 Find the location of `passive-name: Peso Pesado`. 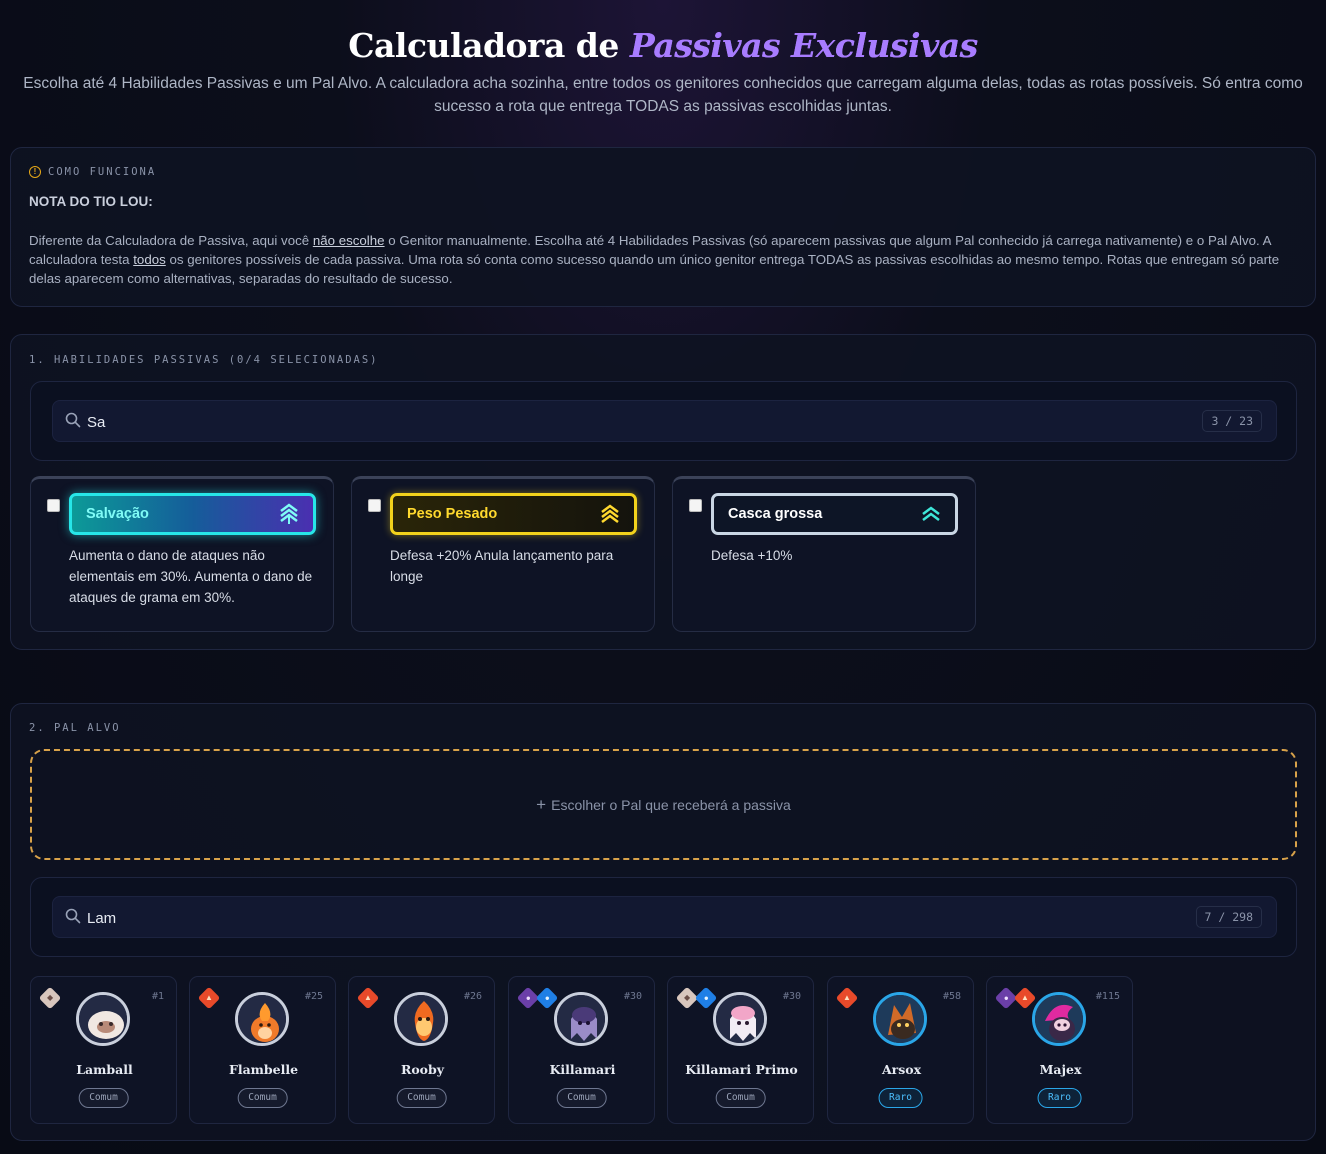

passive-name: Peso Pesado is located at coordinates (452, 514).